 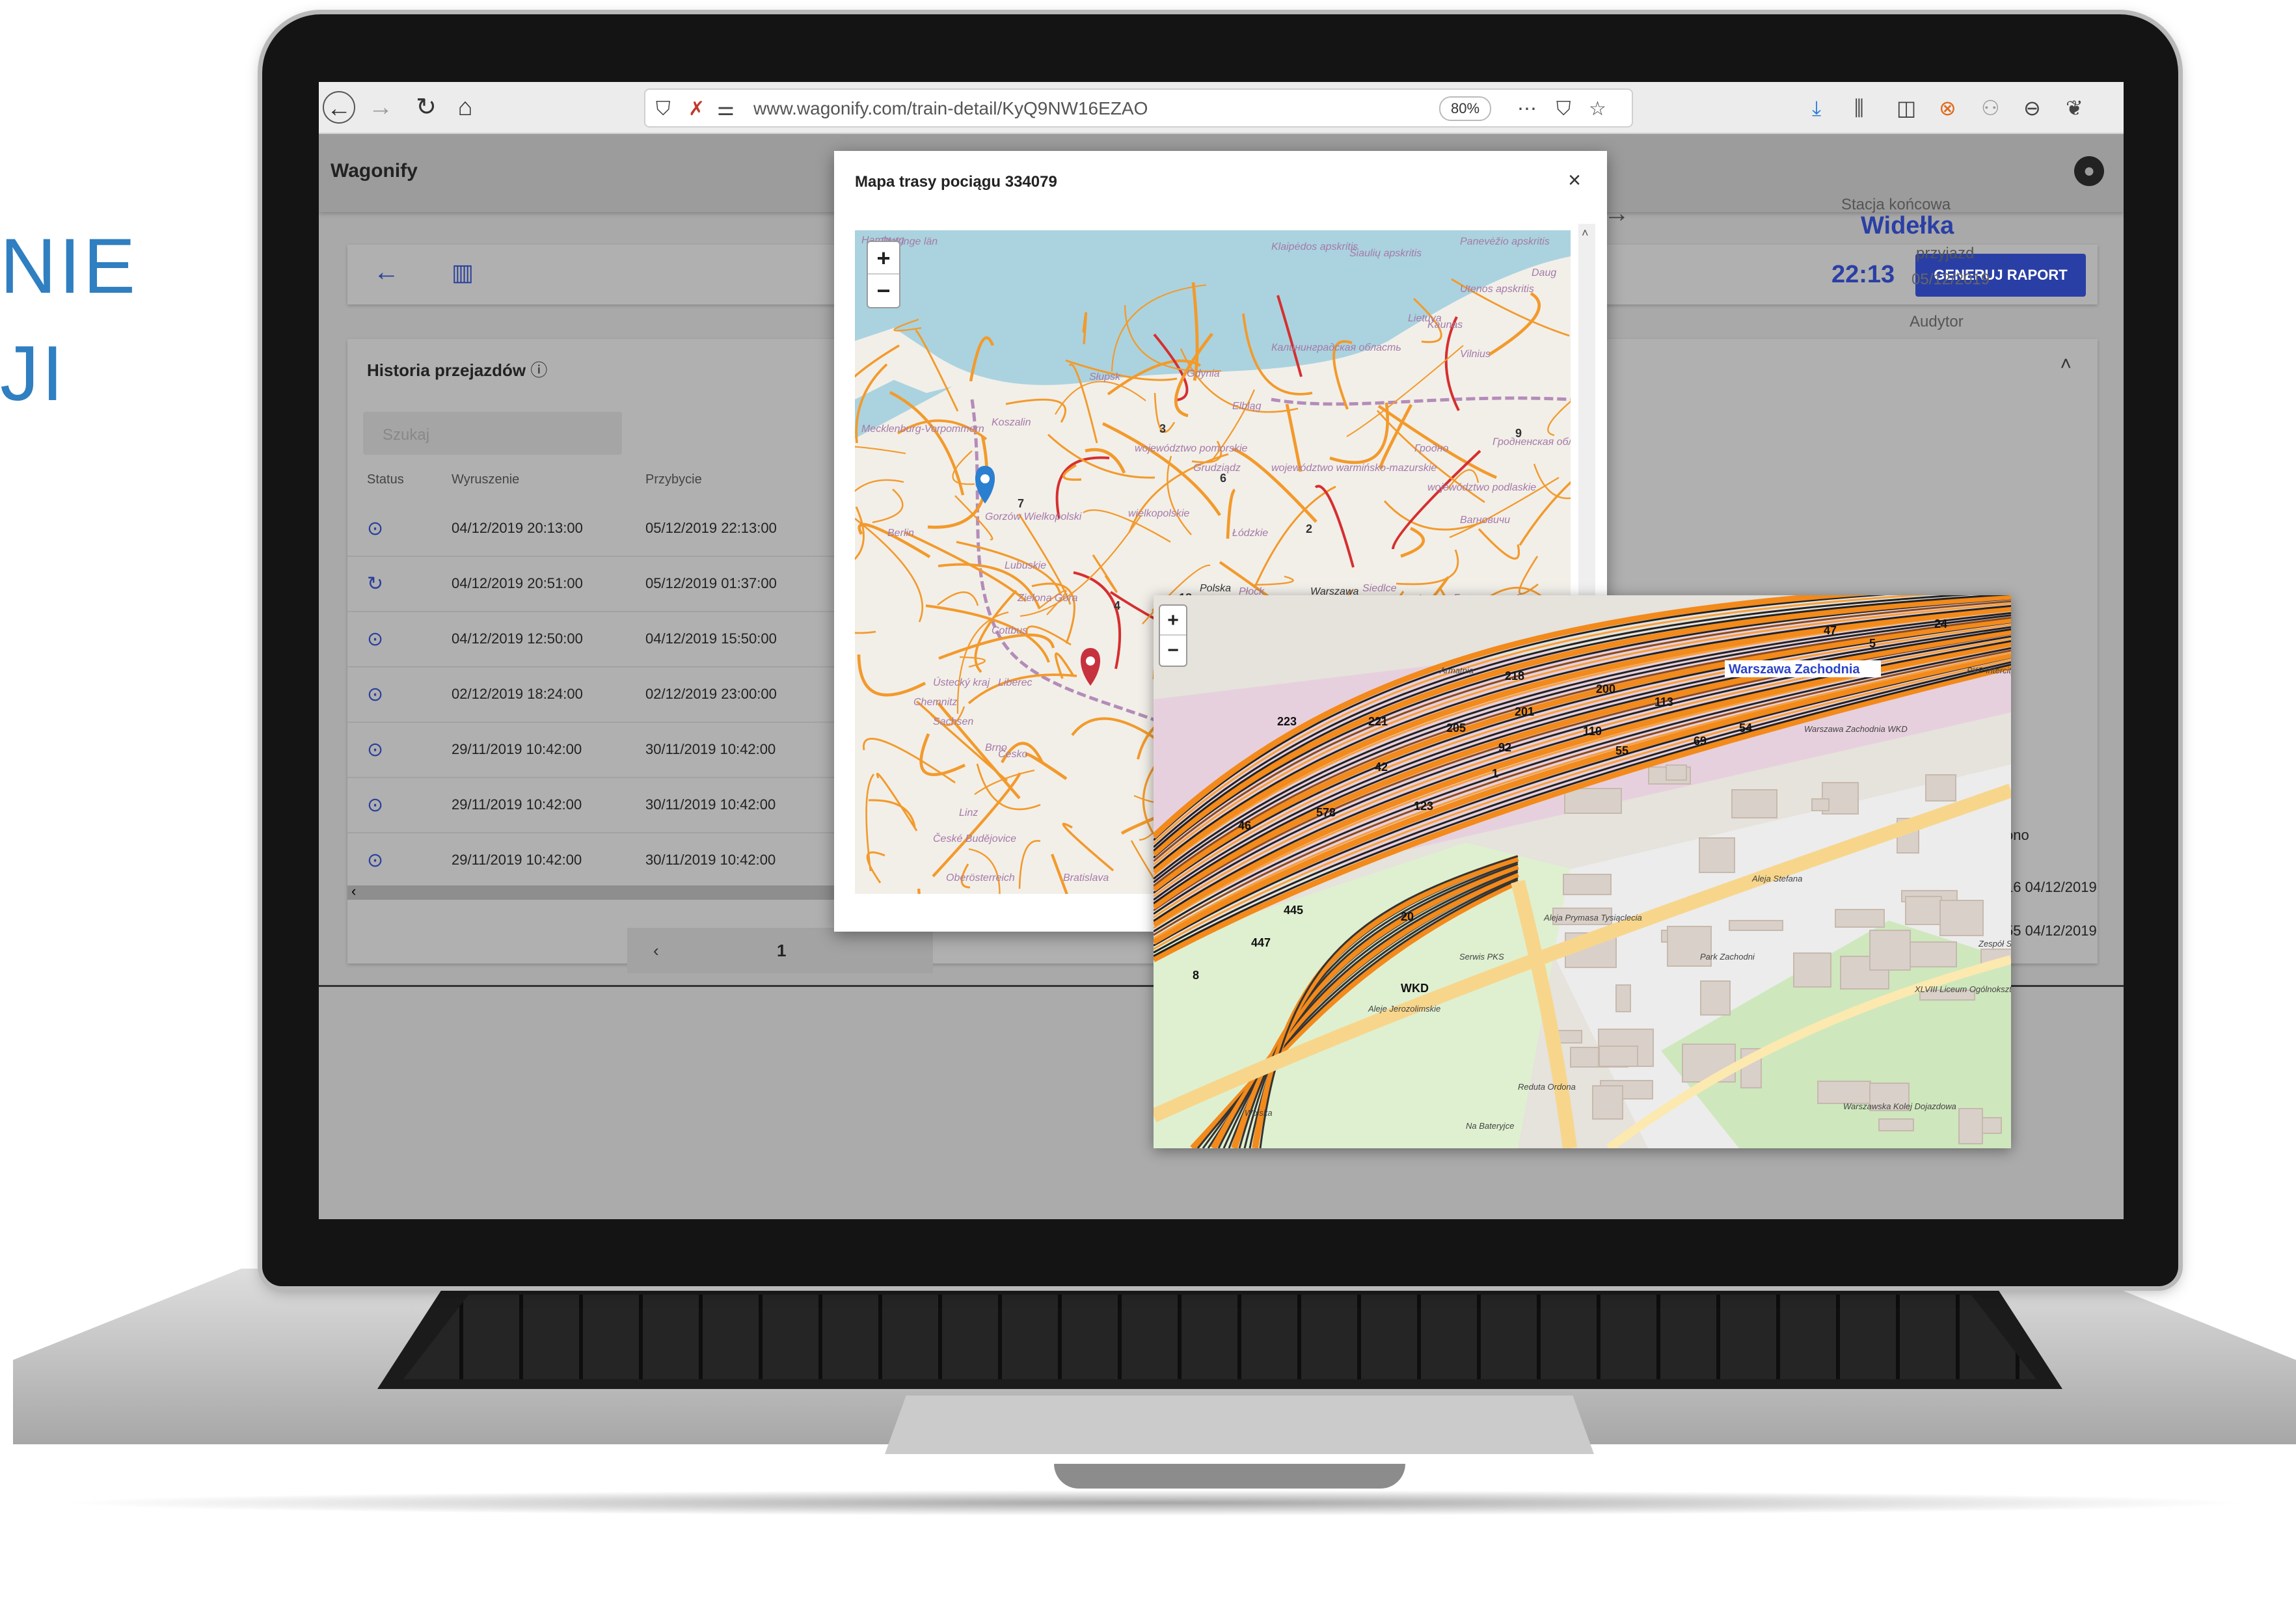 What do you see at coordinates (1531, 443) in the screenshot?
I see `map-place-label: Гродненская область` at bounding box center [1531, 443].